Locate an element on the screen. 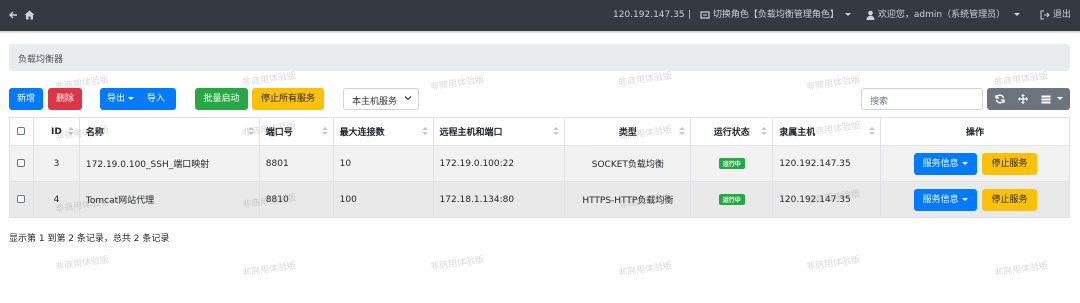  pagination-summary: 显示第 1 到第 2 条记录，总共 2 条记录 is located at coordinates (89, 239).